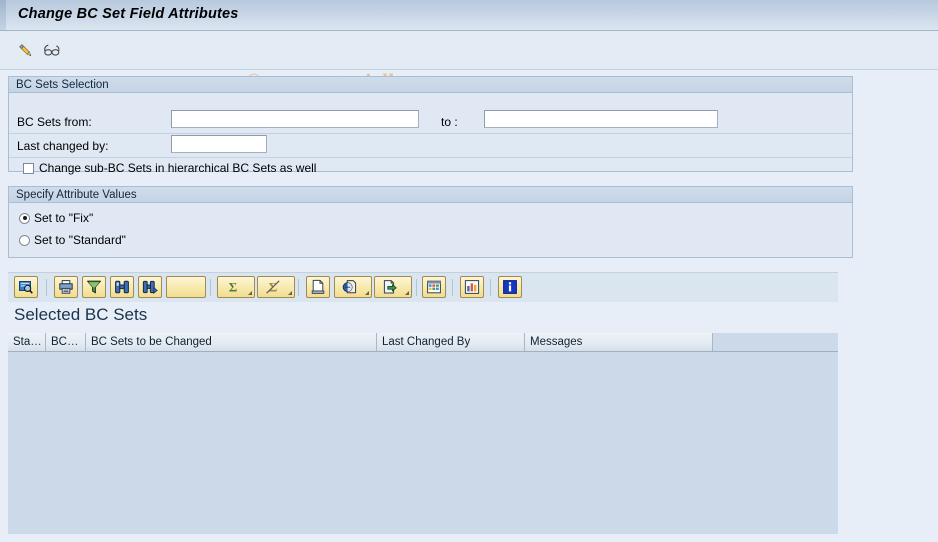  I want to click on column-header-status: Sta, so click(27, 342).